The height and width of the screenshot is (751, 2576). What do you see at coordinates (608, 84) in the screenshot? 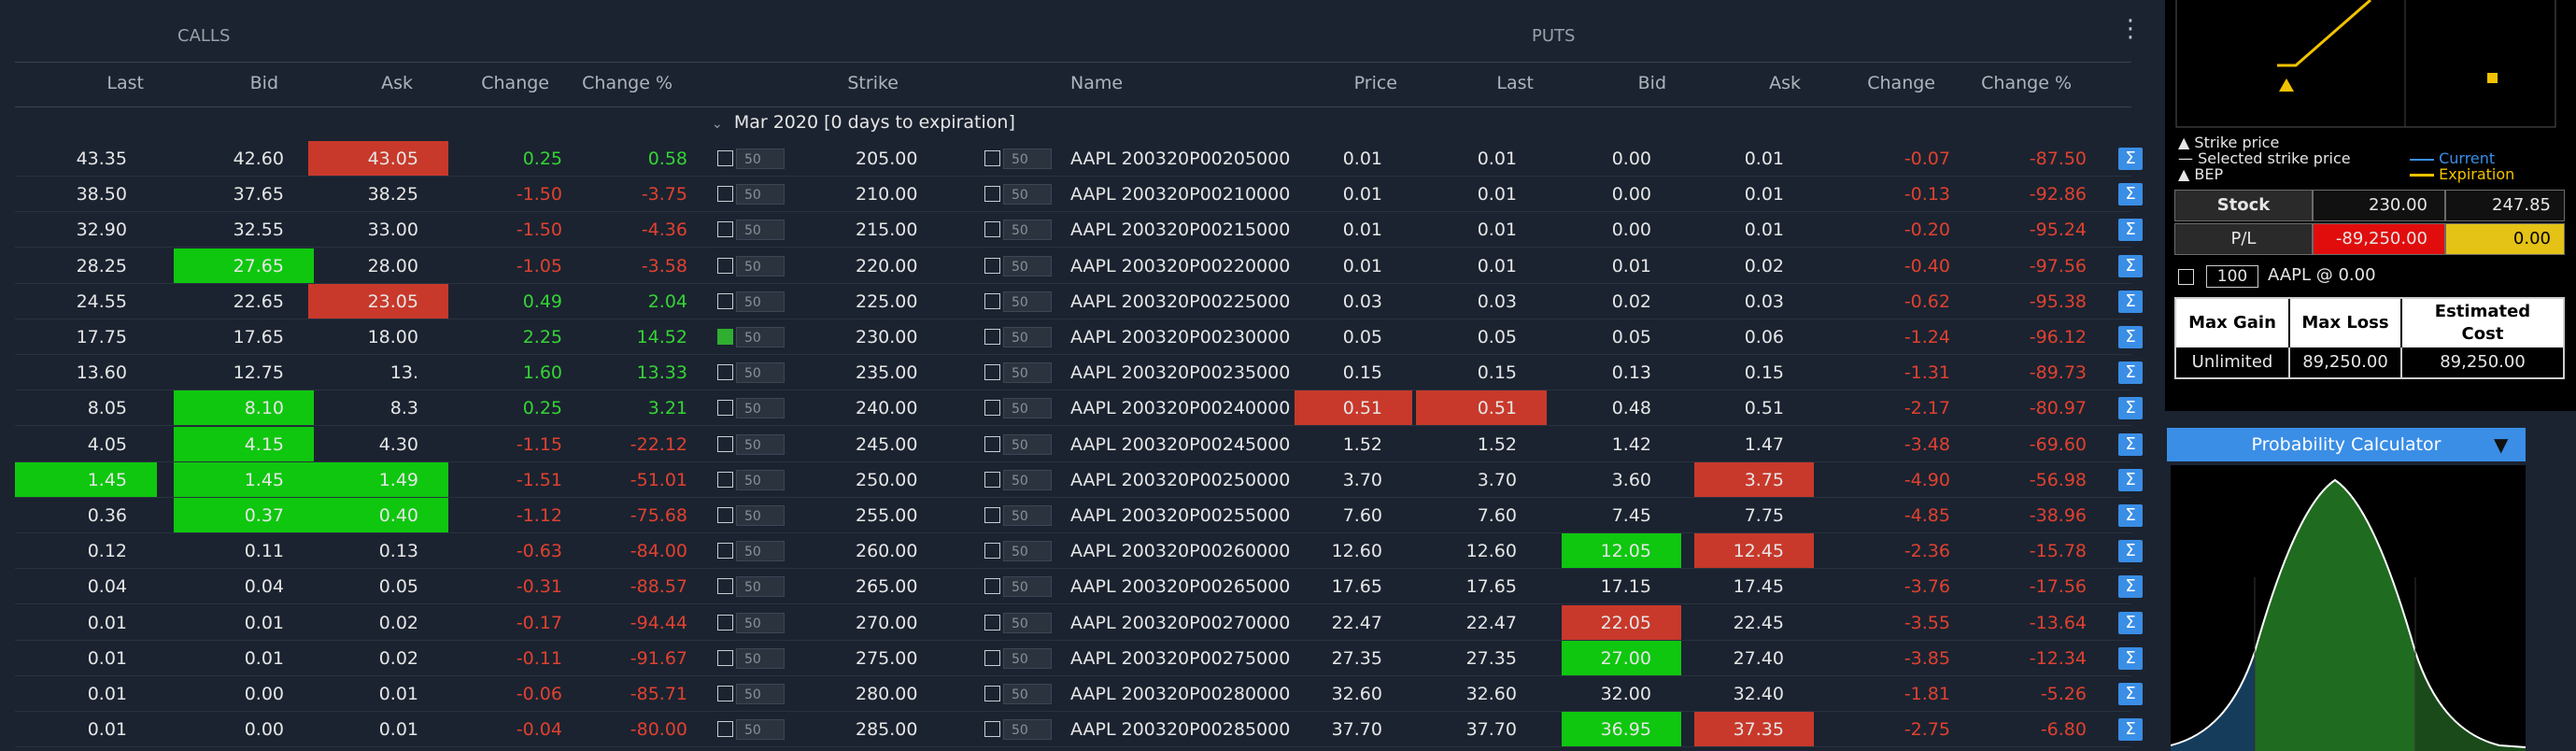
I see `col-calls-change-pct: Change %` at bounding box center [608, 84].